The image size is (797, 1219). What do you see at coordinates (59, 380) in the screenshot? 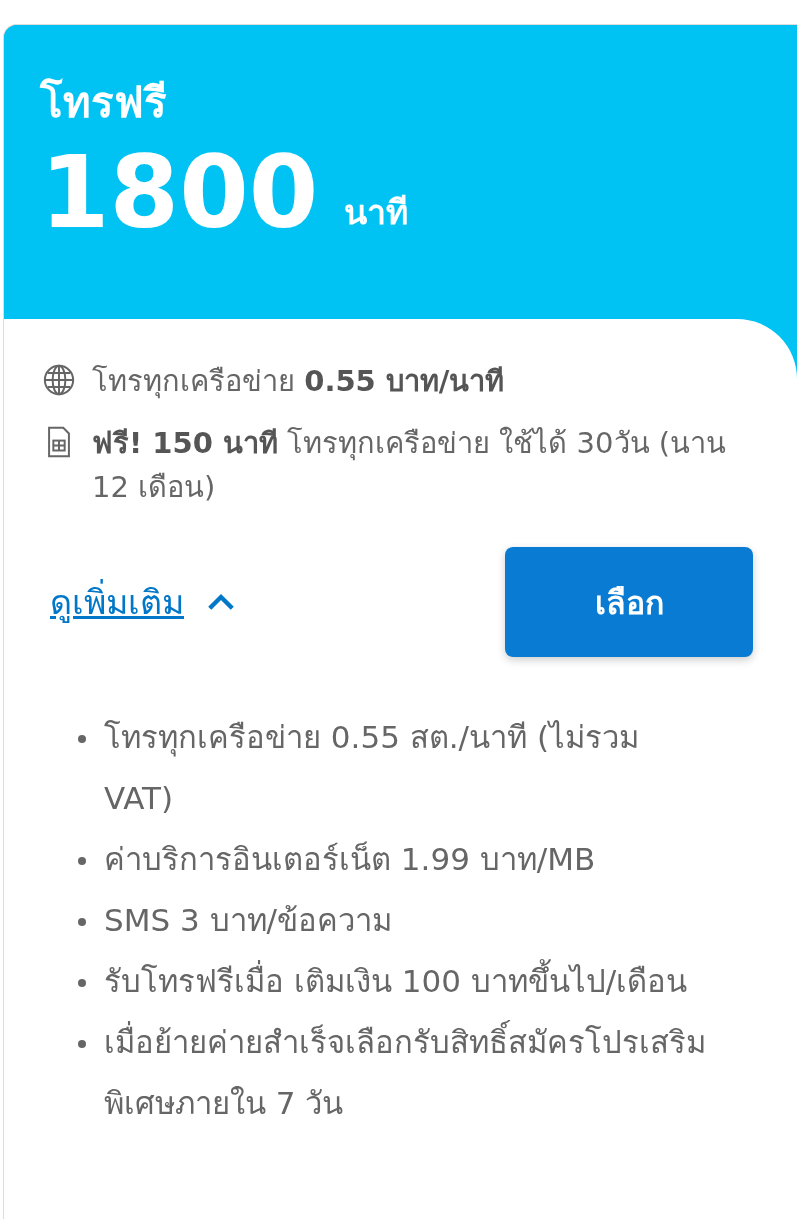
I see `globe-icon` at bounding box center [59, 380].